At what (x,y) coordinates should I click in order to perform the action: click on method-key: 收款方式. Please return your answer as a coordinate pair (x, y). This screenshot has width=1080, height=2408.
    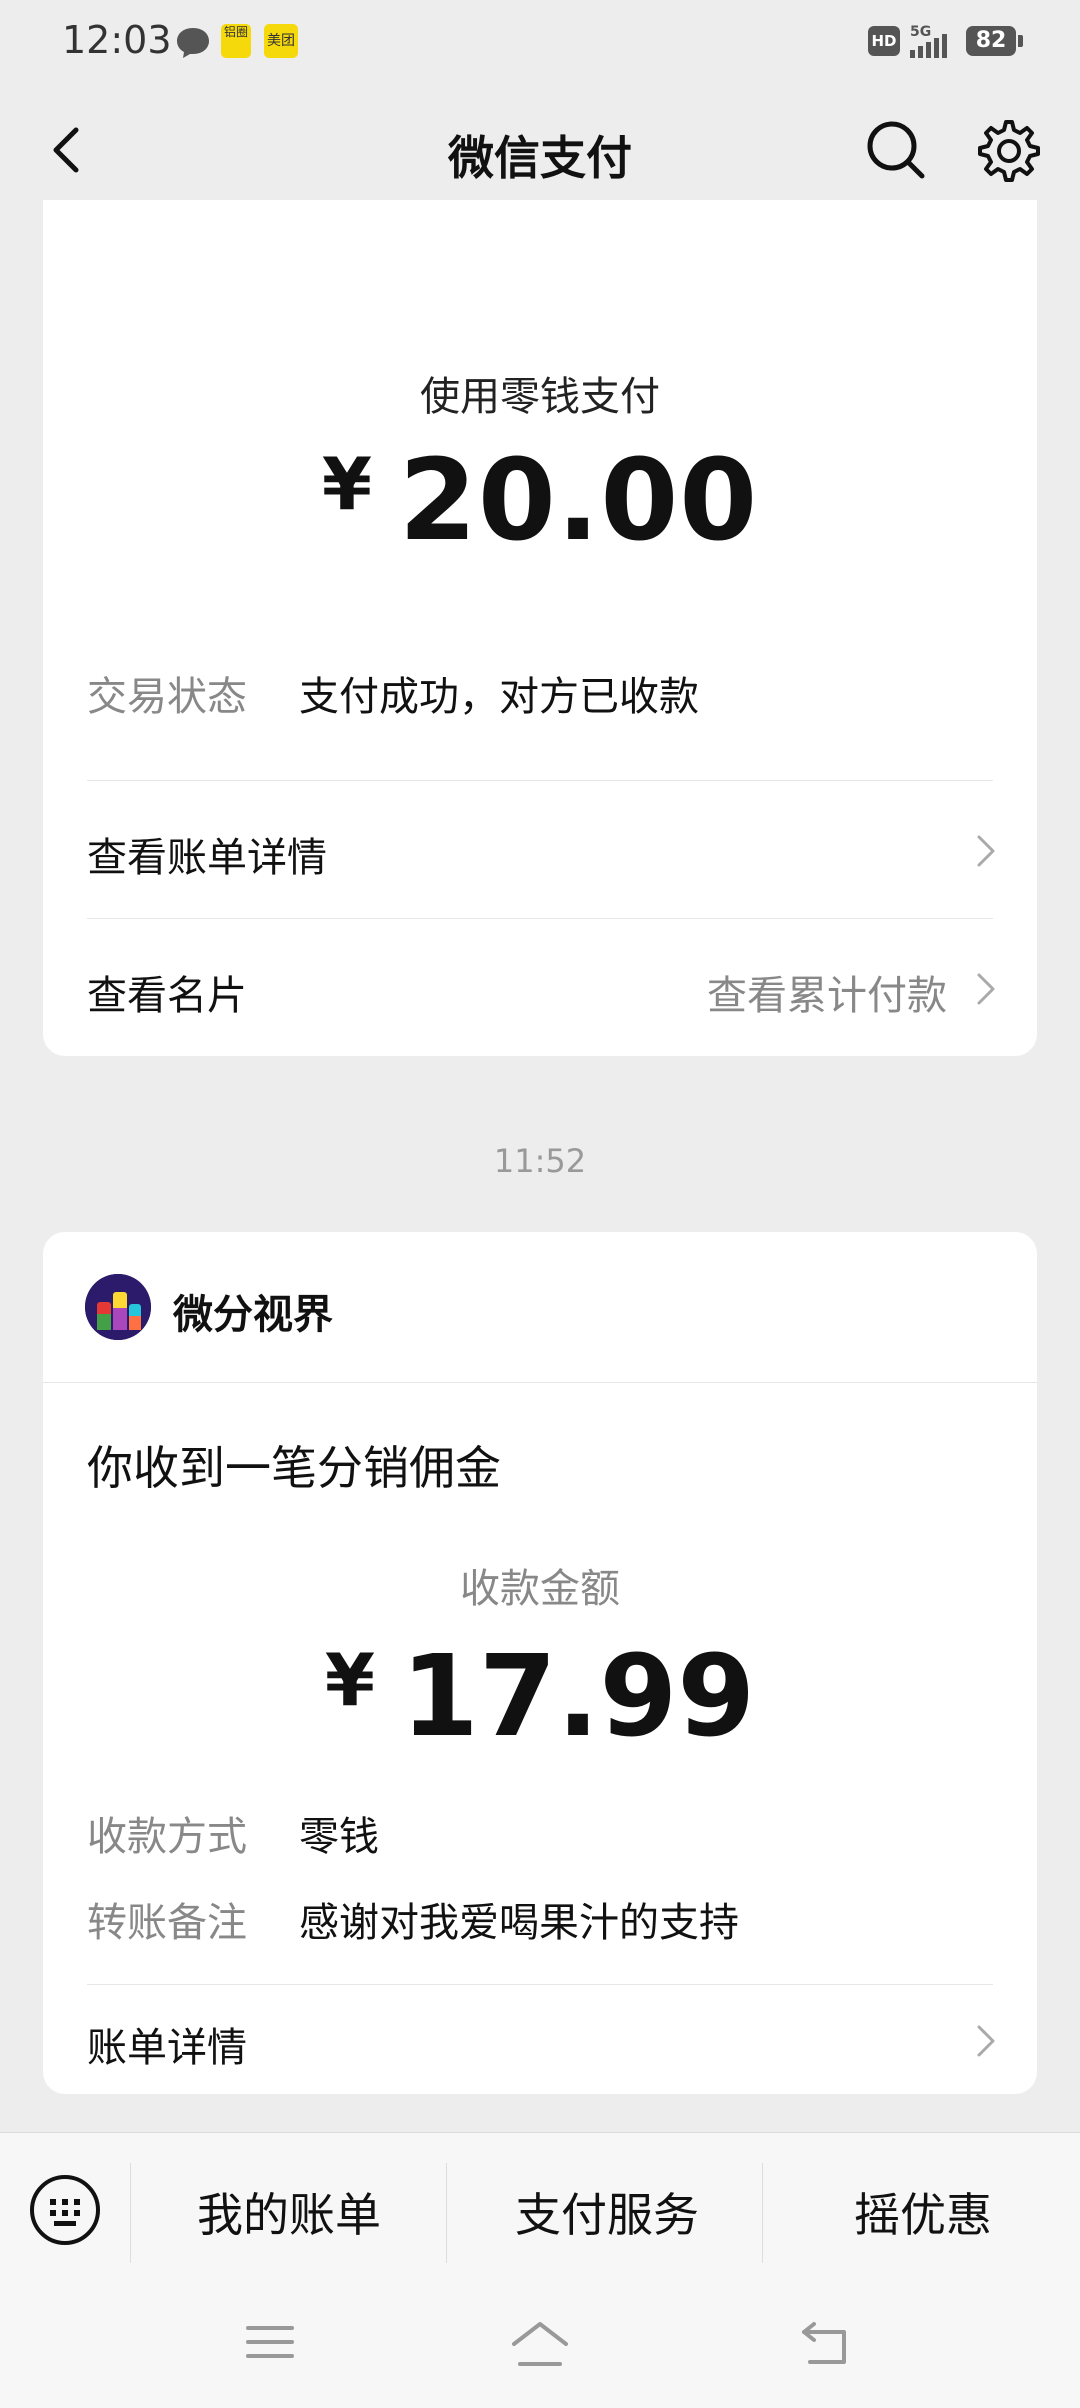
    Looking at the image, I should click on (167, 1837).